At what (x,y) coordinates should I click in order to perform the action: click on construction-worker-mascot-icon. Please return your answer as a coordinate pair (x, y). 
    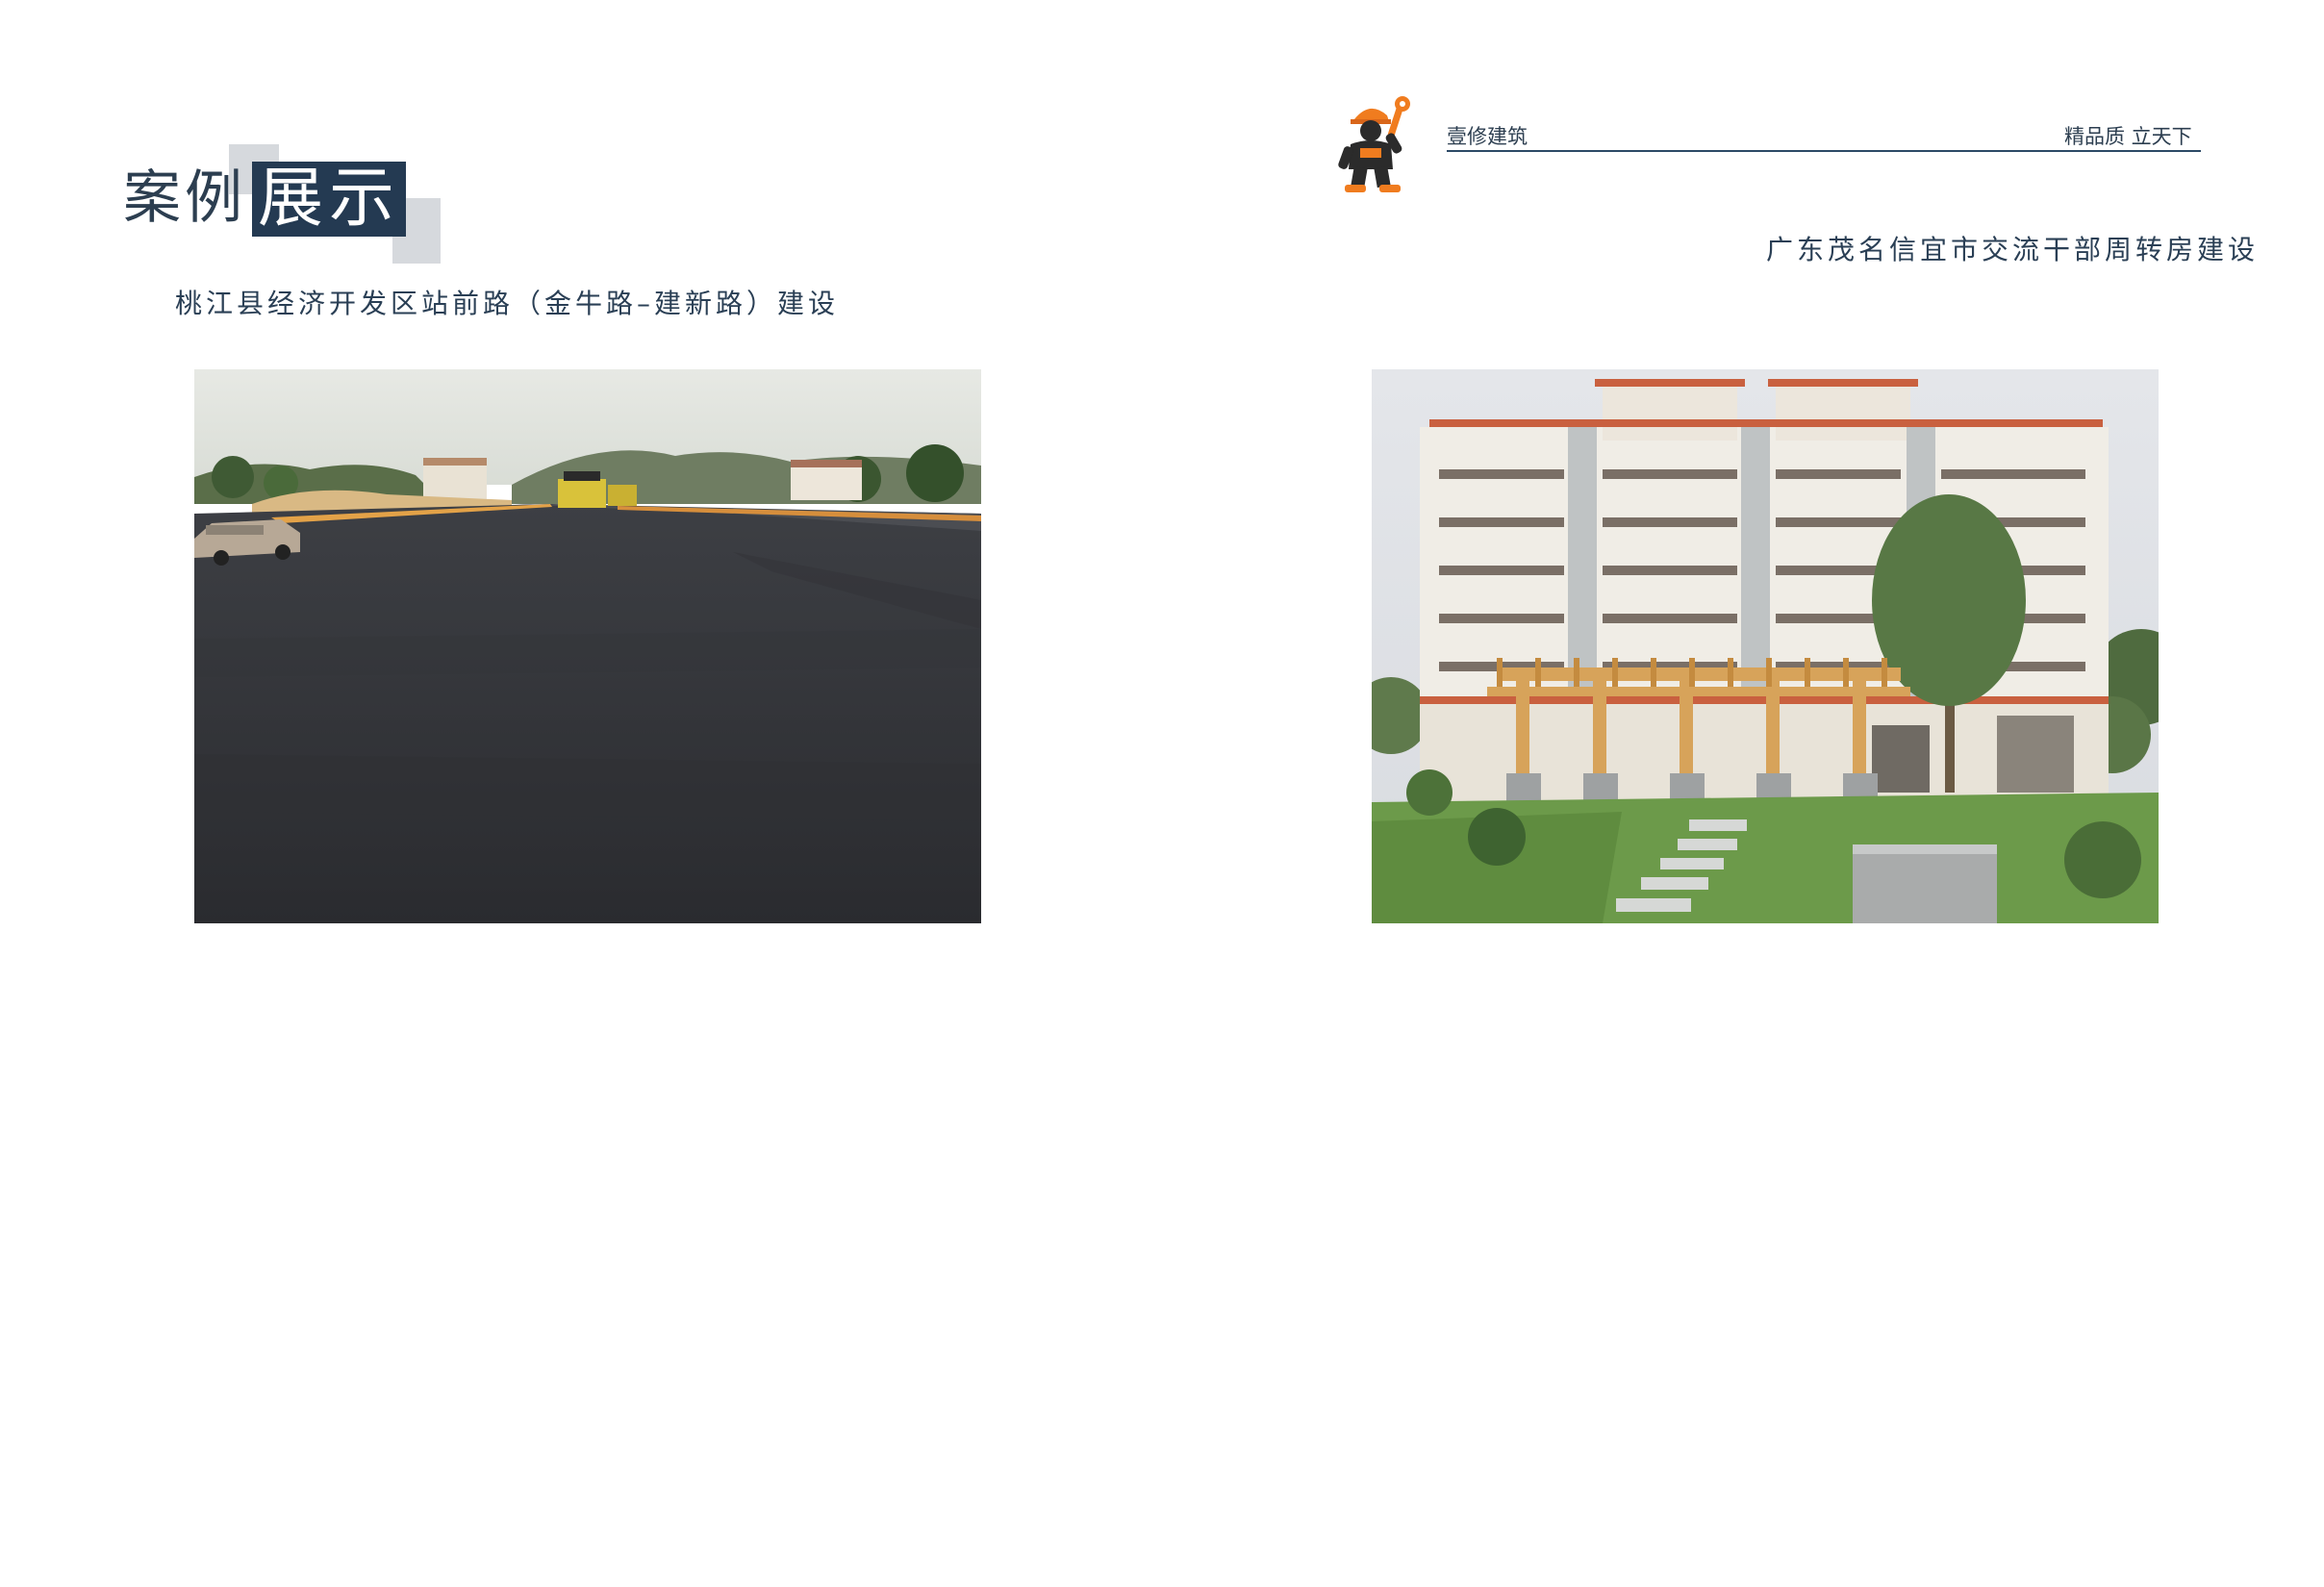
    Looking at the image, I should click on (1375, 144).